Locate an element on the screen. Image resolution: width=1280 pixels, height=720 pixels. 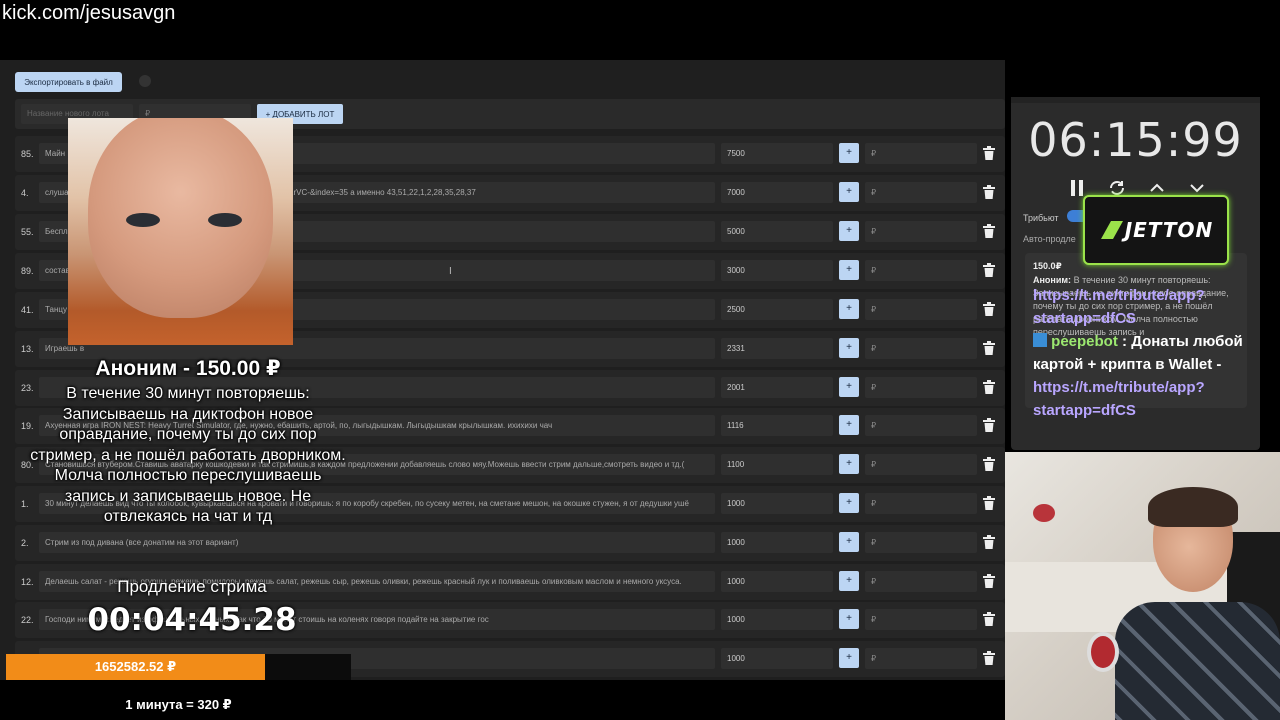
microphone is located at coordinates (1103, 652).